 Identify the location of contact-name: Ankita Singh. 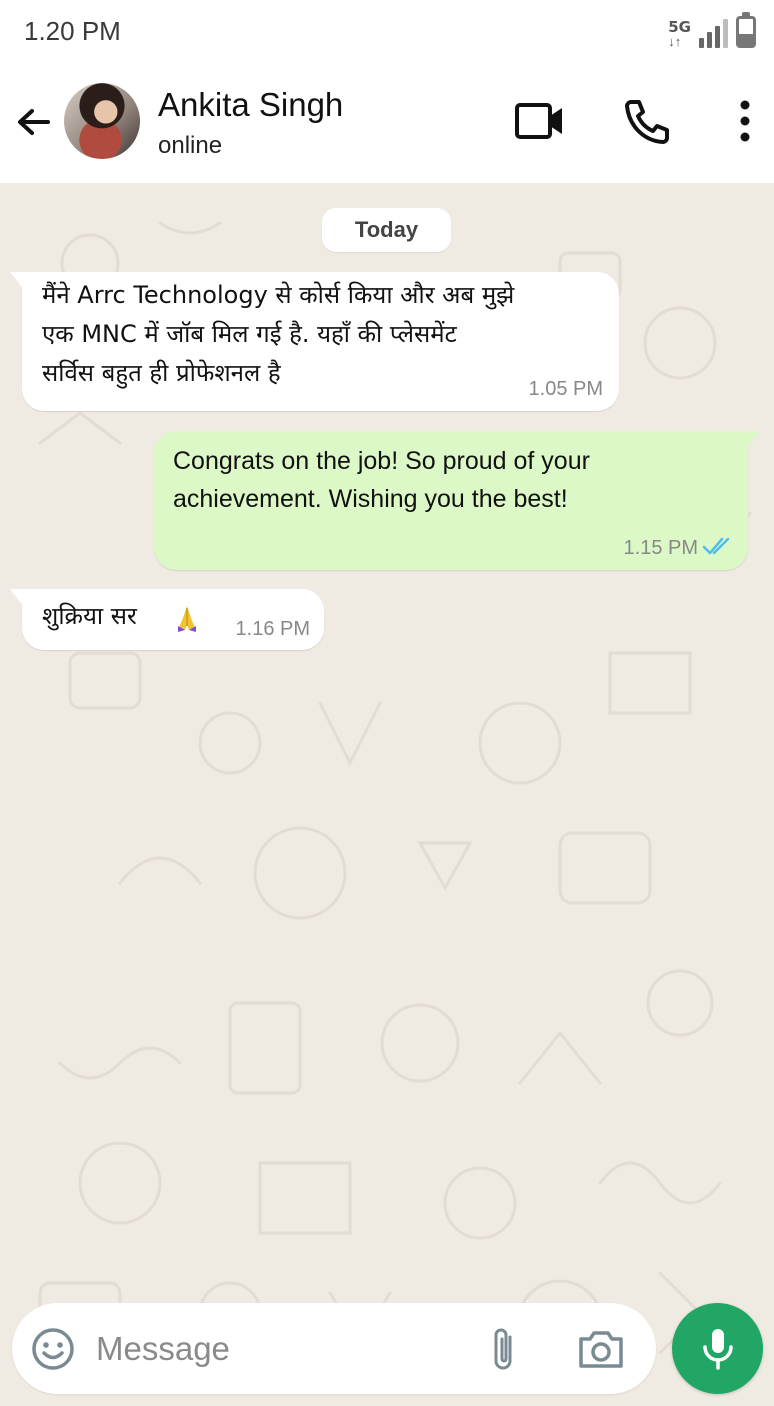
(250, 105).